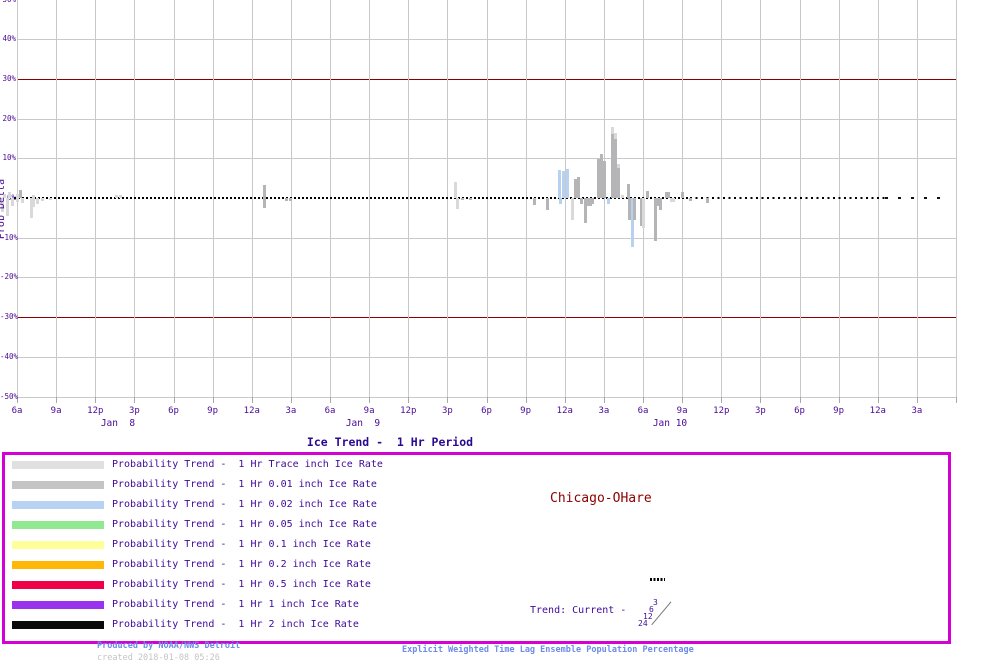 Image resolution: width=1000 pixels, height=670 pixels. Describe the element at coordinates (8, 2) in the screenshot. I see `y-tick-label: 50%` at that location.